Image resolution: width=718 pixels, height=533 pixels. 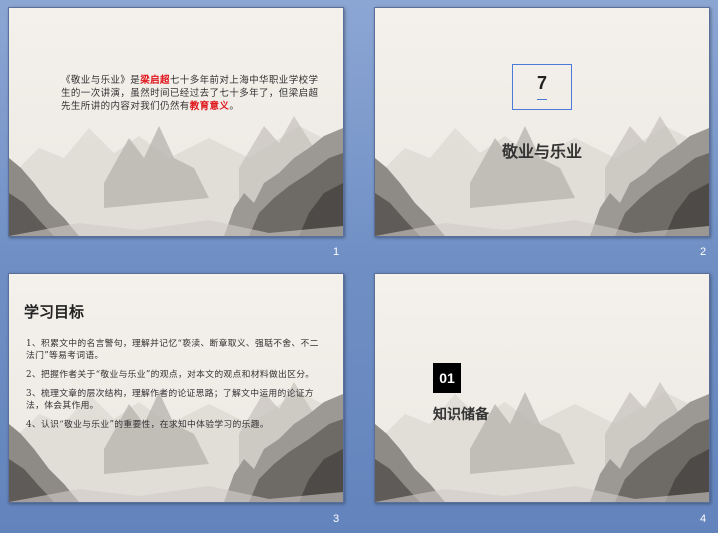 What do you see at coordinates (147, 425) in the screenshot?
I see `learning-goal-item: 4、认识“敬业与乐业”的重要性，在求知中体验学习的乐趣。` at bounding box center [147, 425].